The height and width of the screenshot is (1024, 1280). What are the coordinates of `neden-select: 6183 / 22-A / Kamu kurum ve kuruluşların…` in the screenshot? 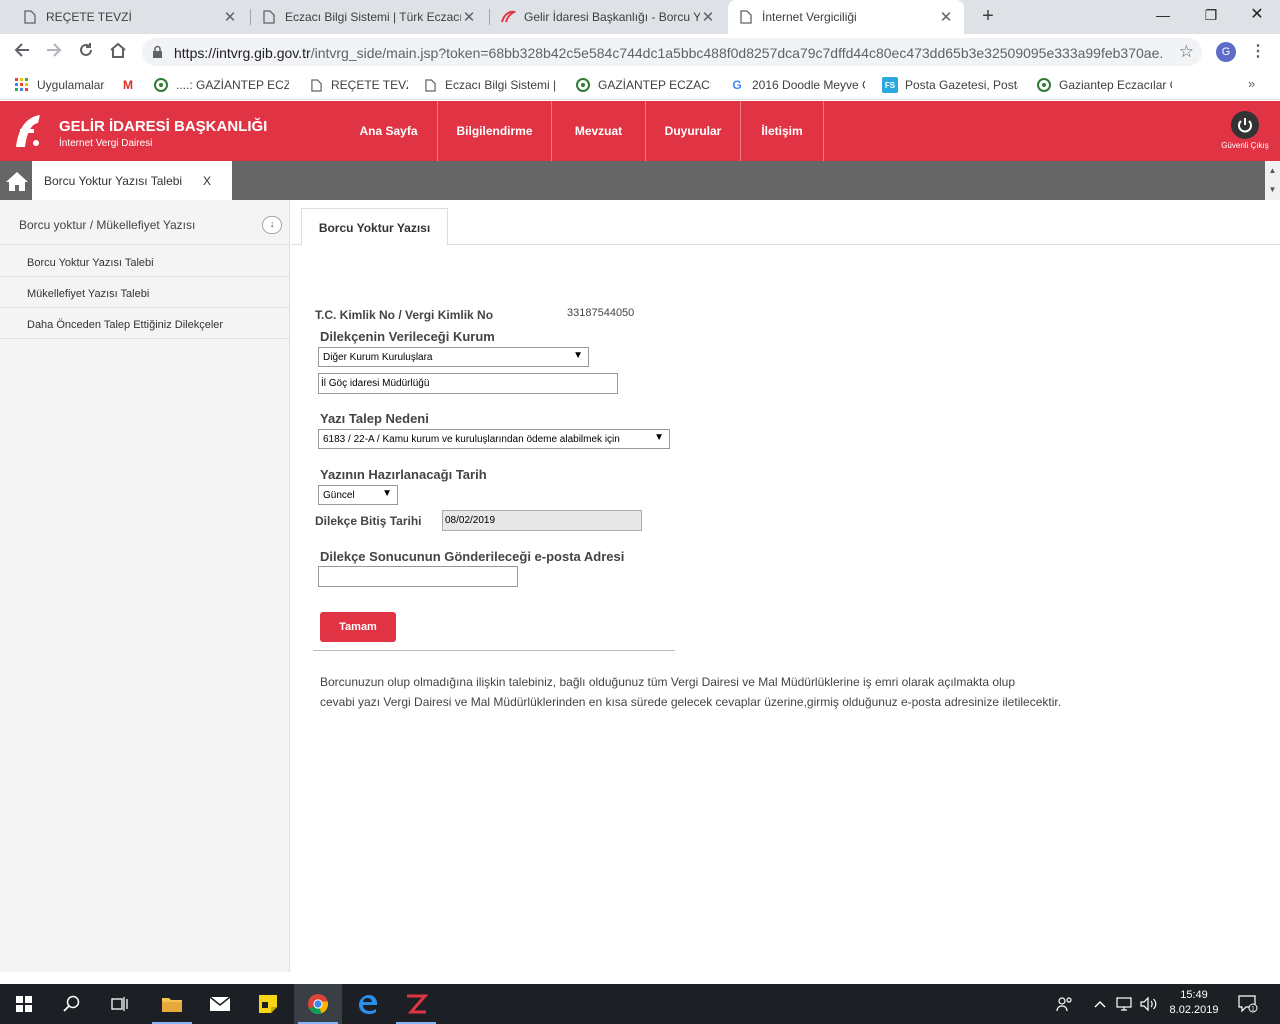 It's located at (494, 439).